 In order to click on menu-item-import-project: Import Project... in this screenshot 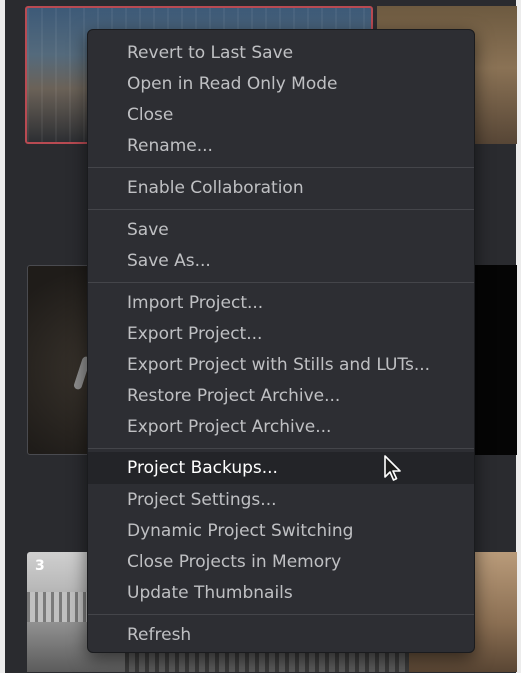, I will do `click(281, 303)`.